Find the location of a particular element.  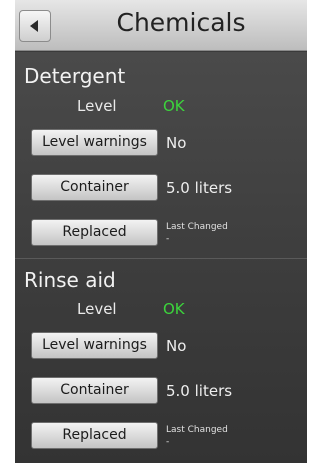

rinse-aid-level-status: OK is located at coordinates (174, 309).